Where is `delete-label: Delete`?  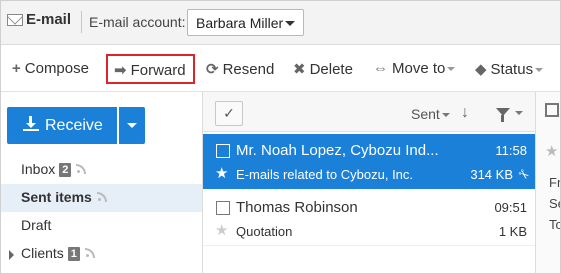
delete-label: Delete is located at coordinates (331, 69).